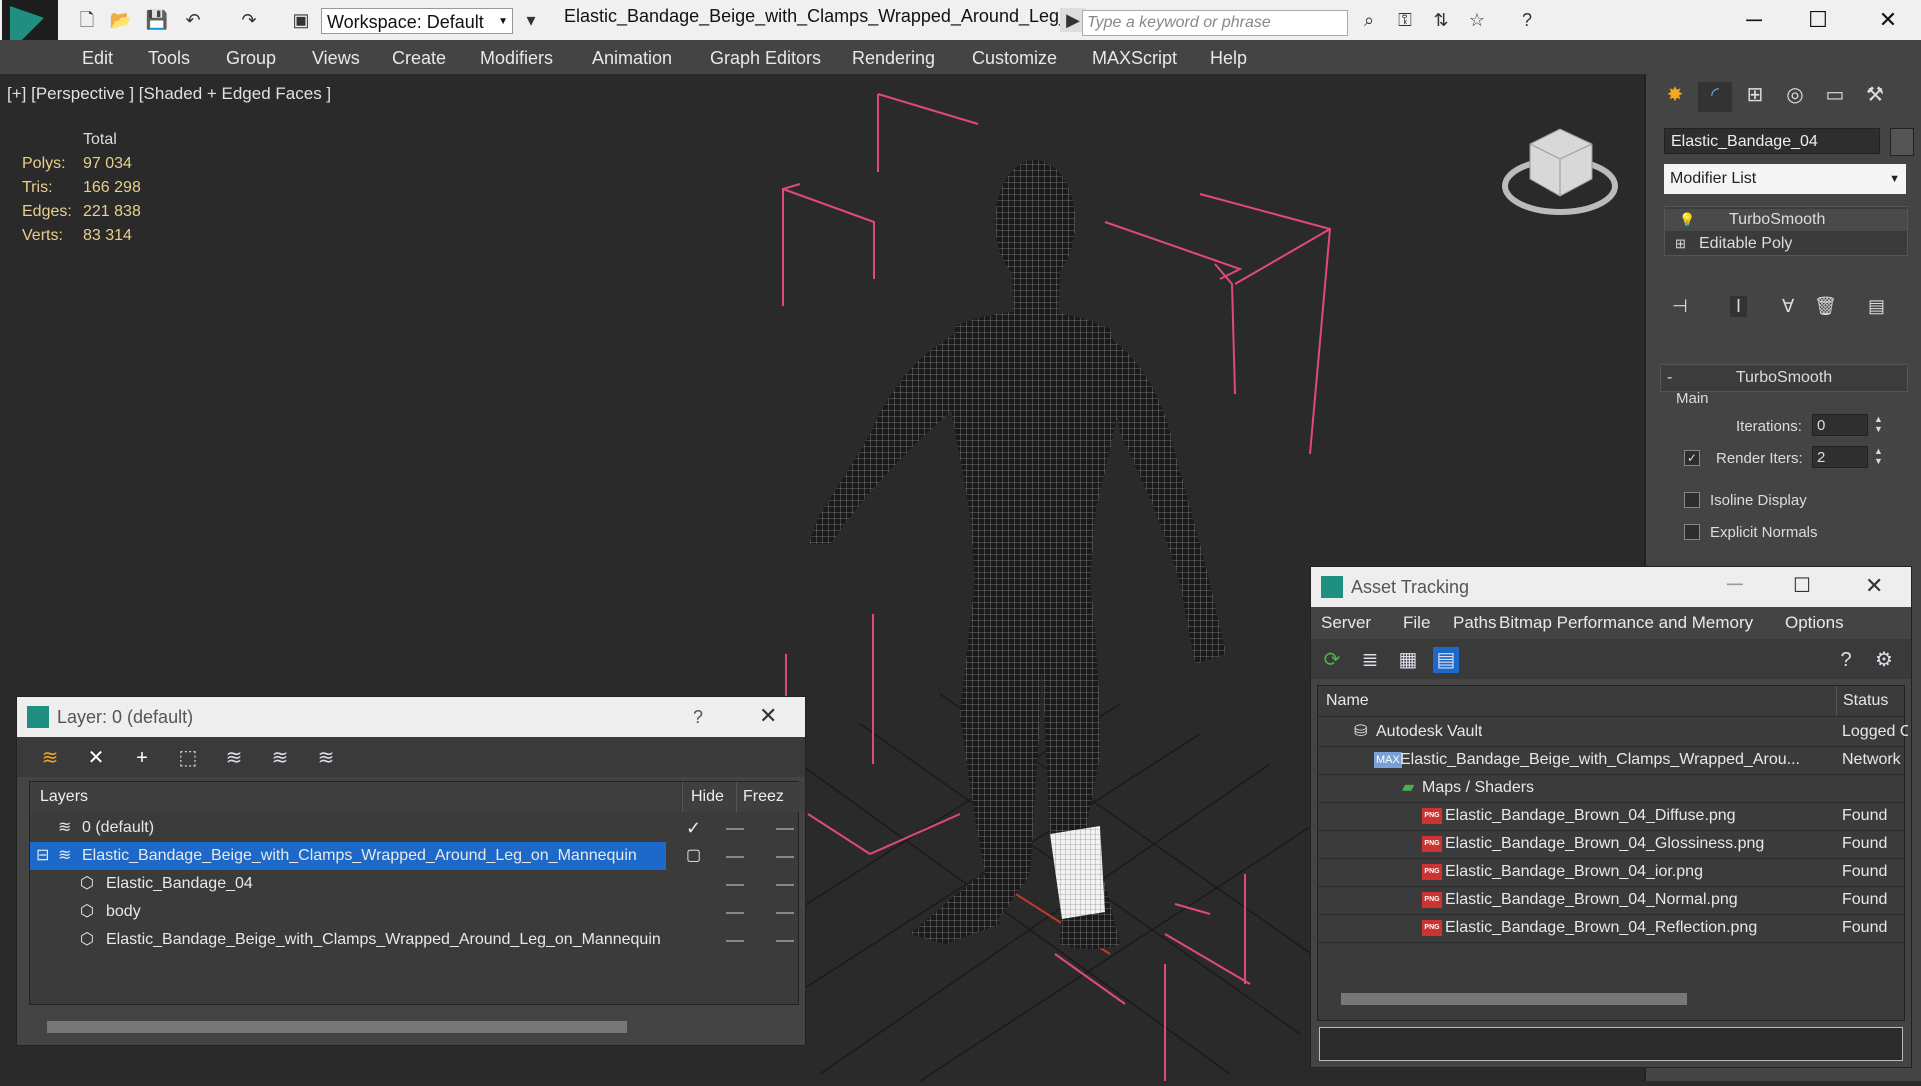 Image resolution: width=1921 pixels, height=1086 pixels. Describe the element at coordinates (96, 758) in the screenshot. I see `delete-layer-icon: ✕` at that location.